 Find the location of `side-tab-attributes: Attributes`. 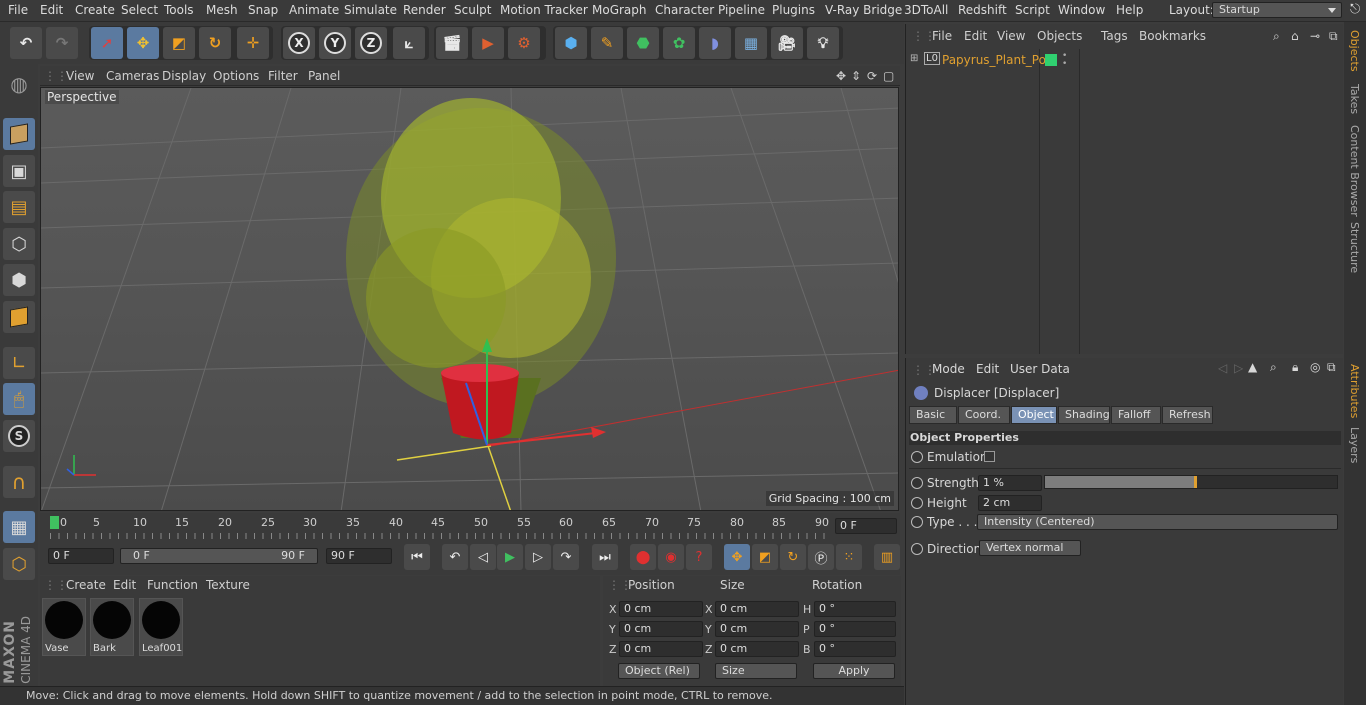

side-tab-attributes: Attributes is located at coordinates (1354, 391).